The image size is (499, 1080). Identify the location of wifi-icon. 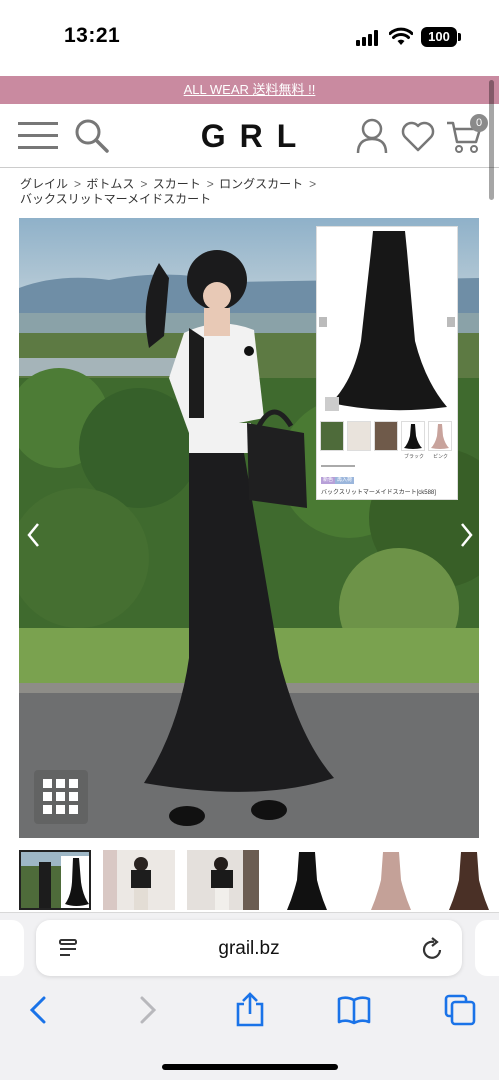
(401, 36).